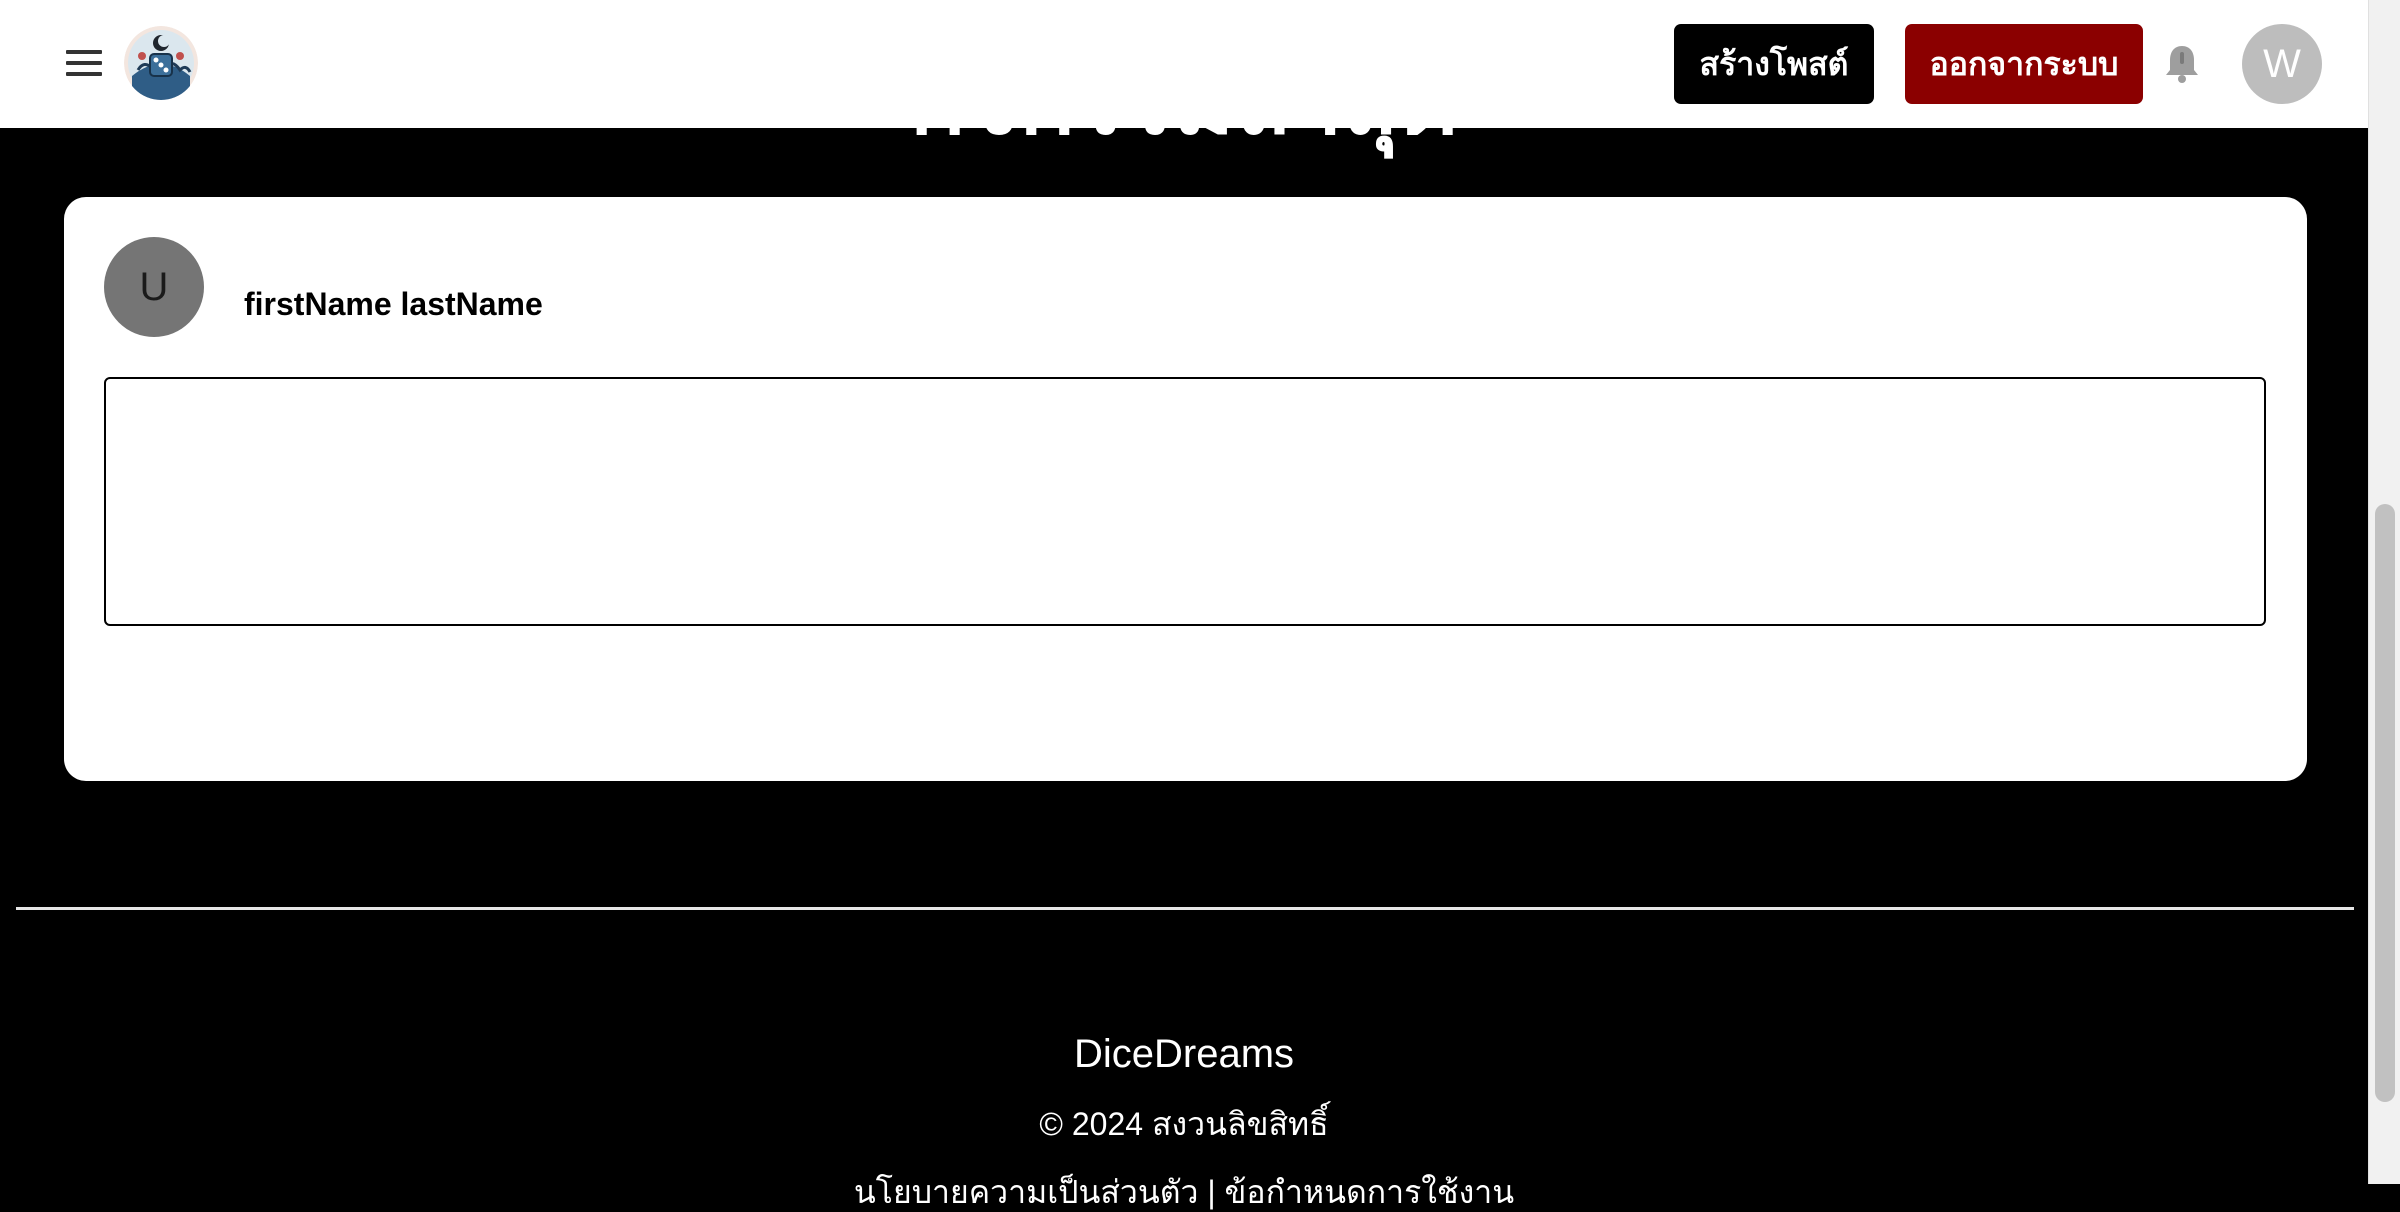 This screenshot has width=2400, height=1212. I want to click on bell-icon, so click(2182, 64).